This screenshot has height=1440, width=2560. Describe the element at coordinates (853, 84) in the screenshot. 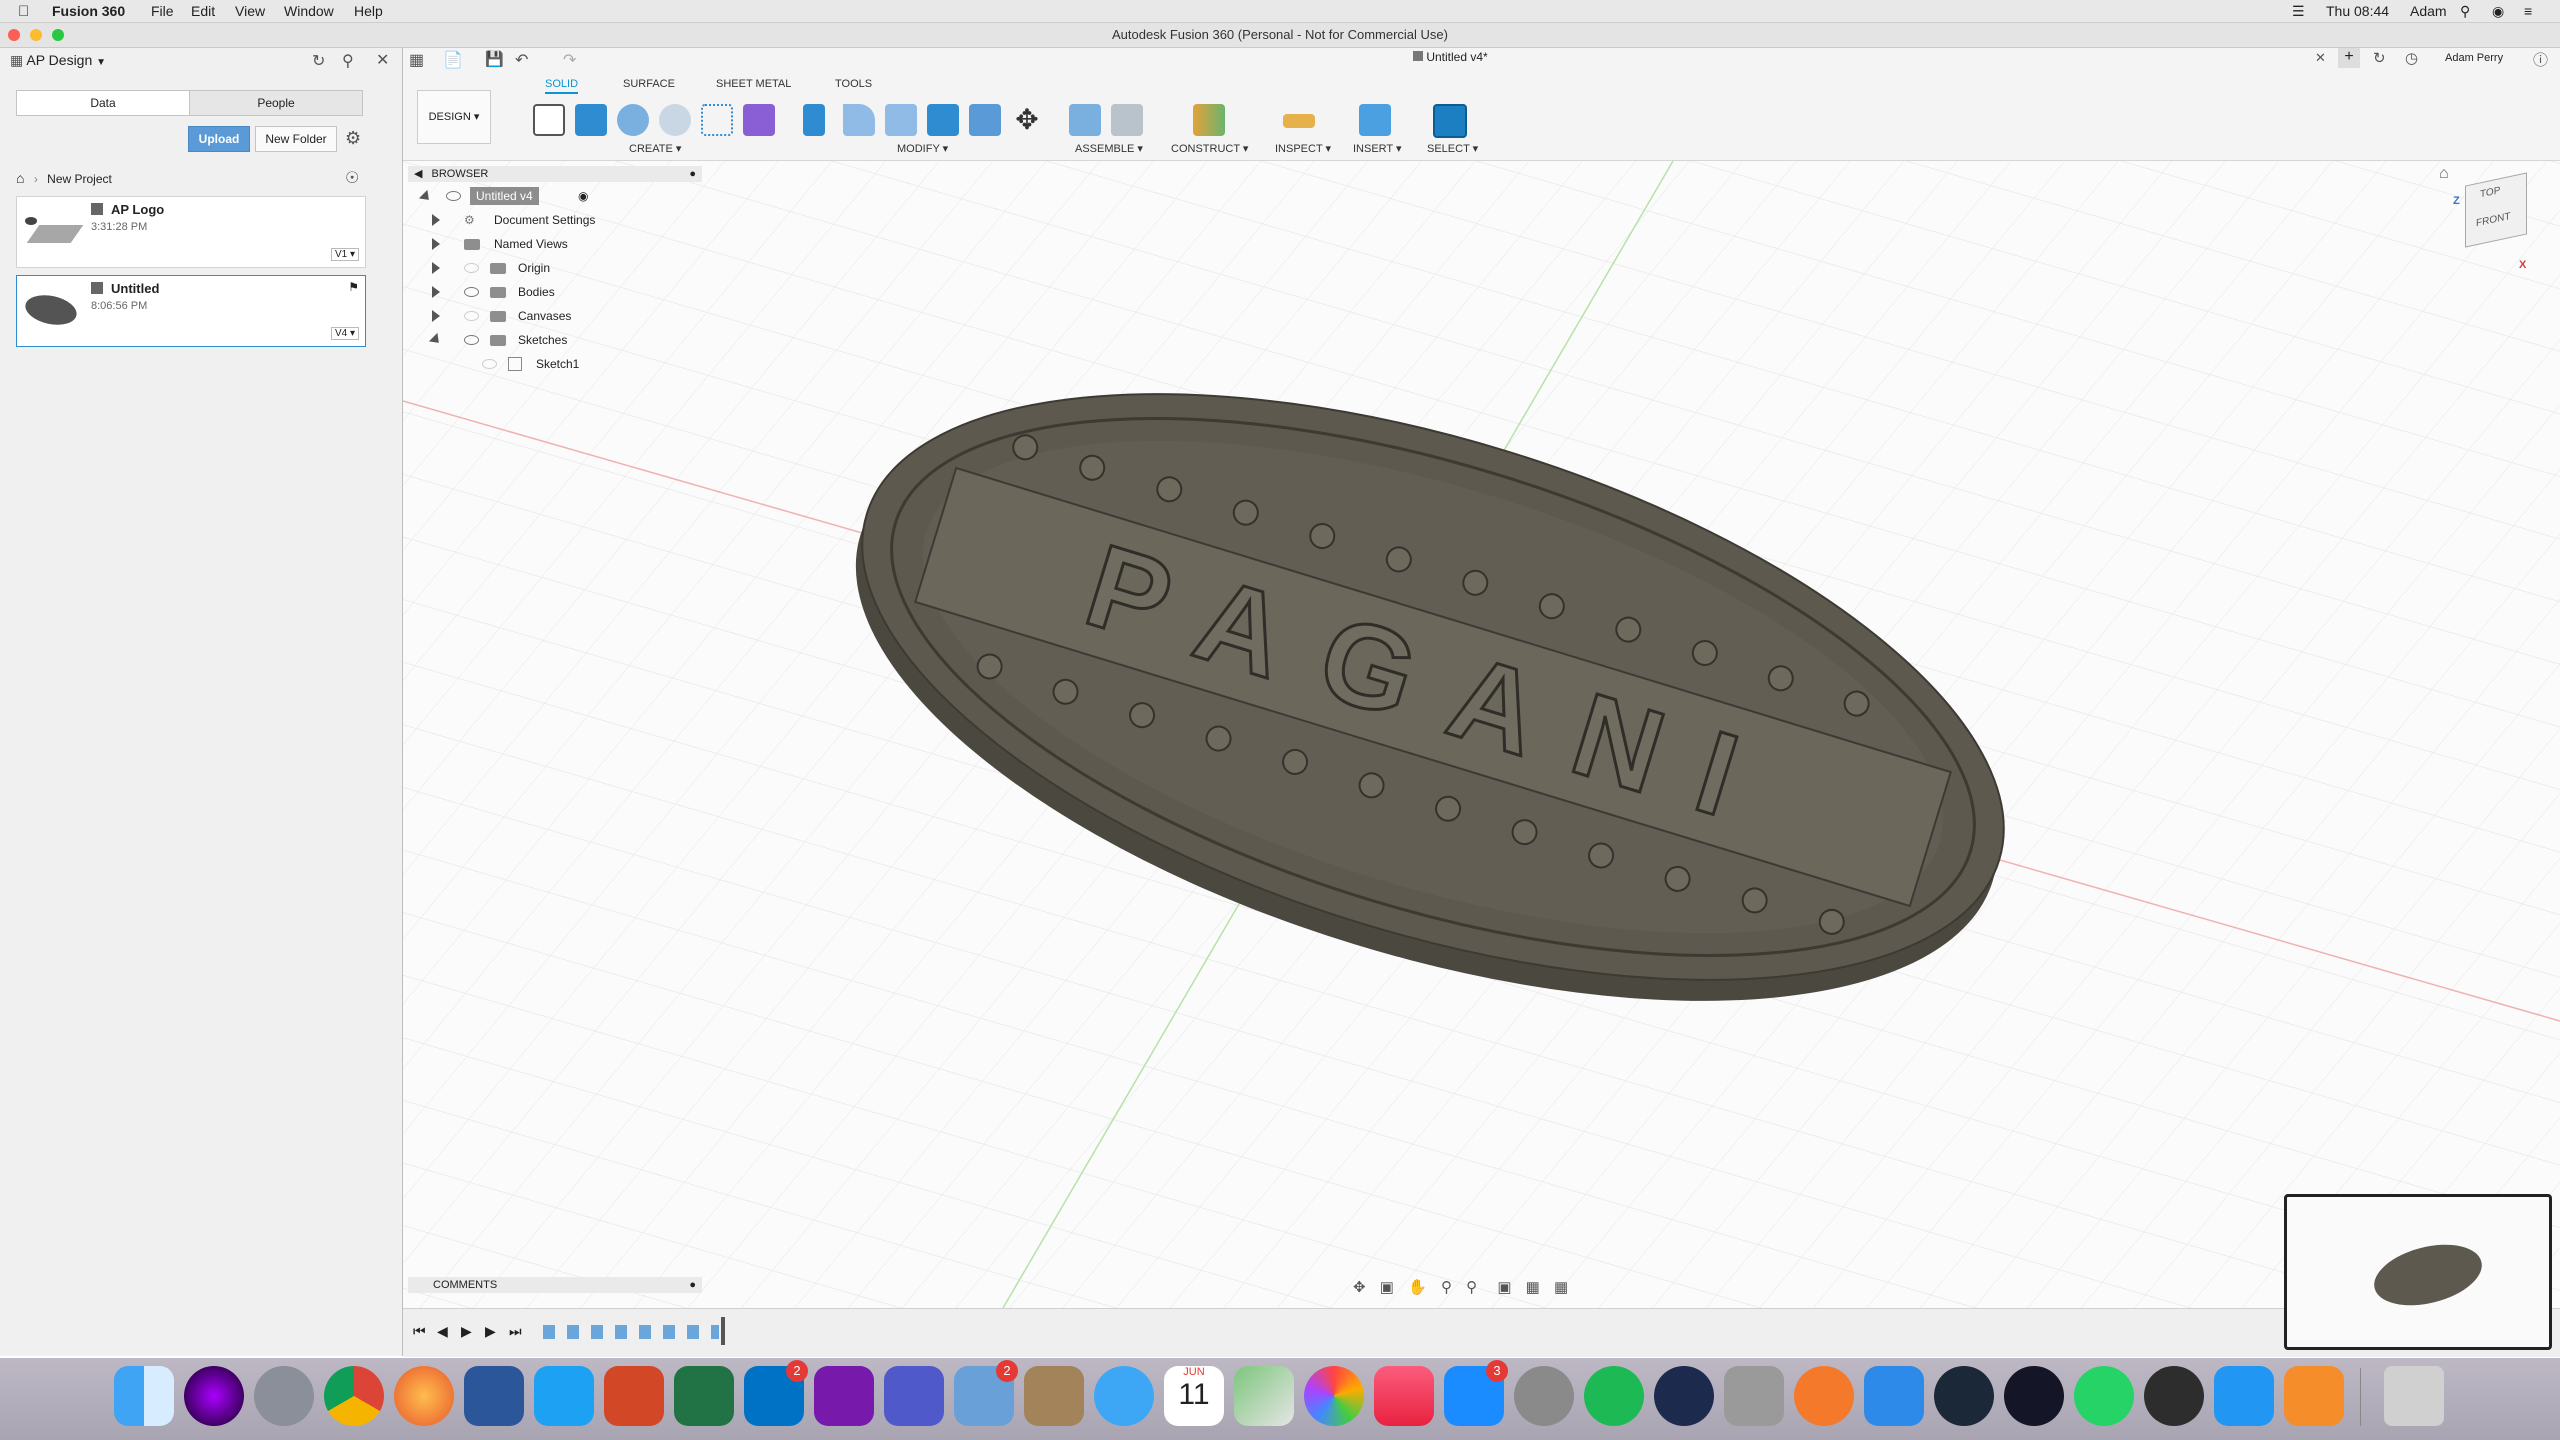

I see `tab-tools: TOOLS` at that location.